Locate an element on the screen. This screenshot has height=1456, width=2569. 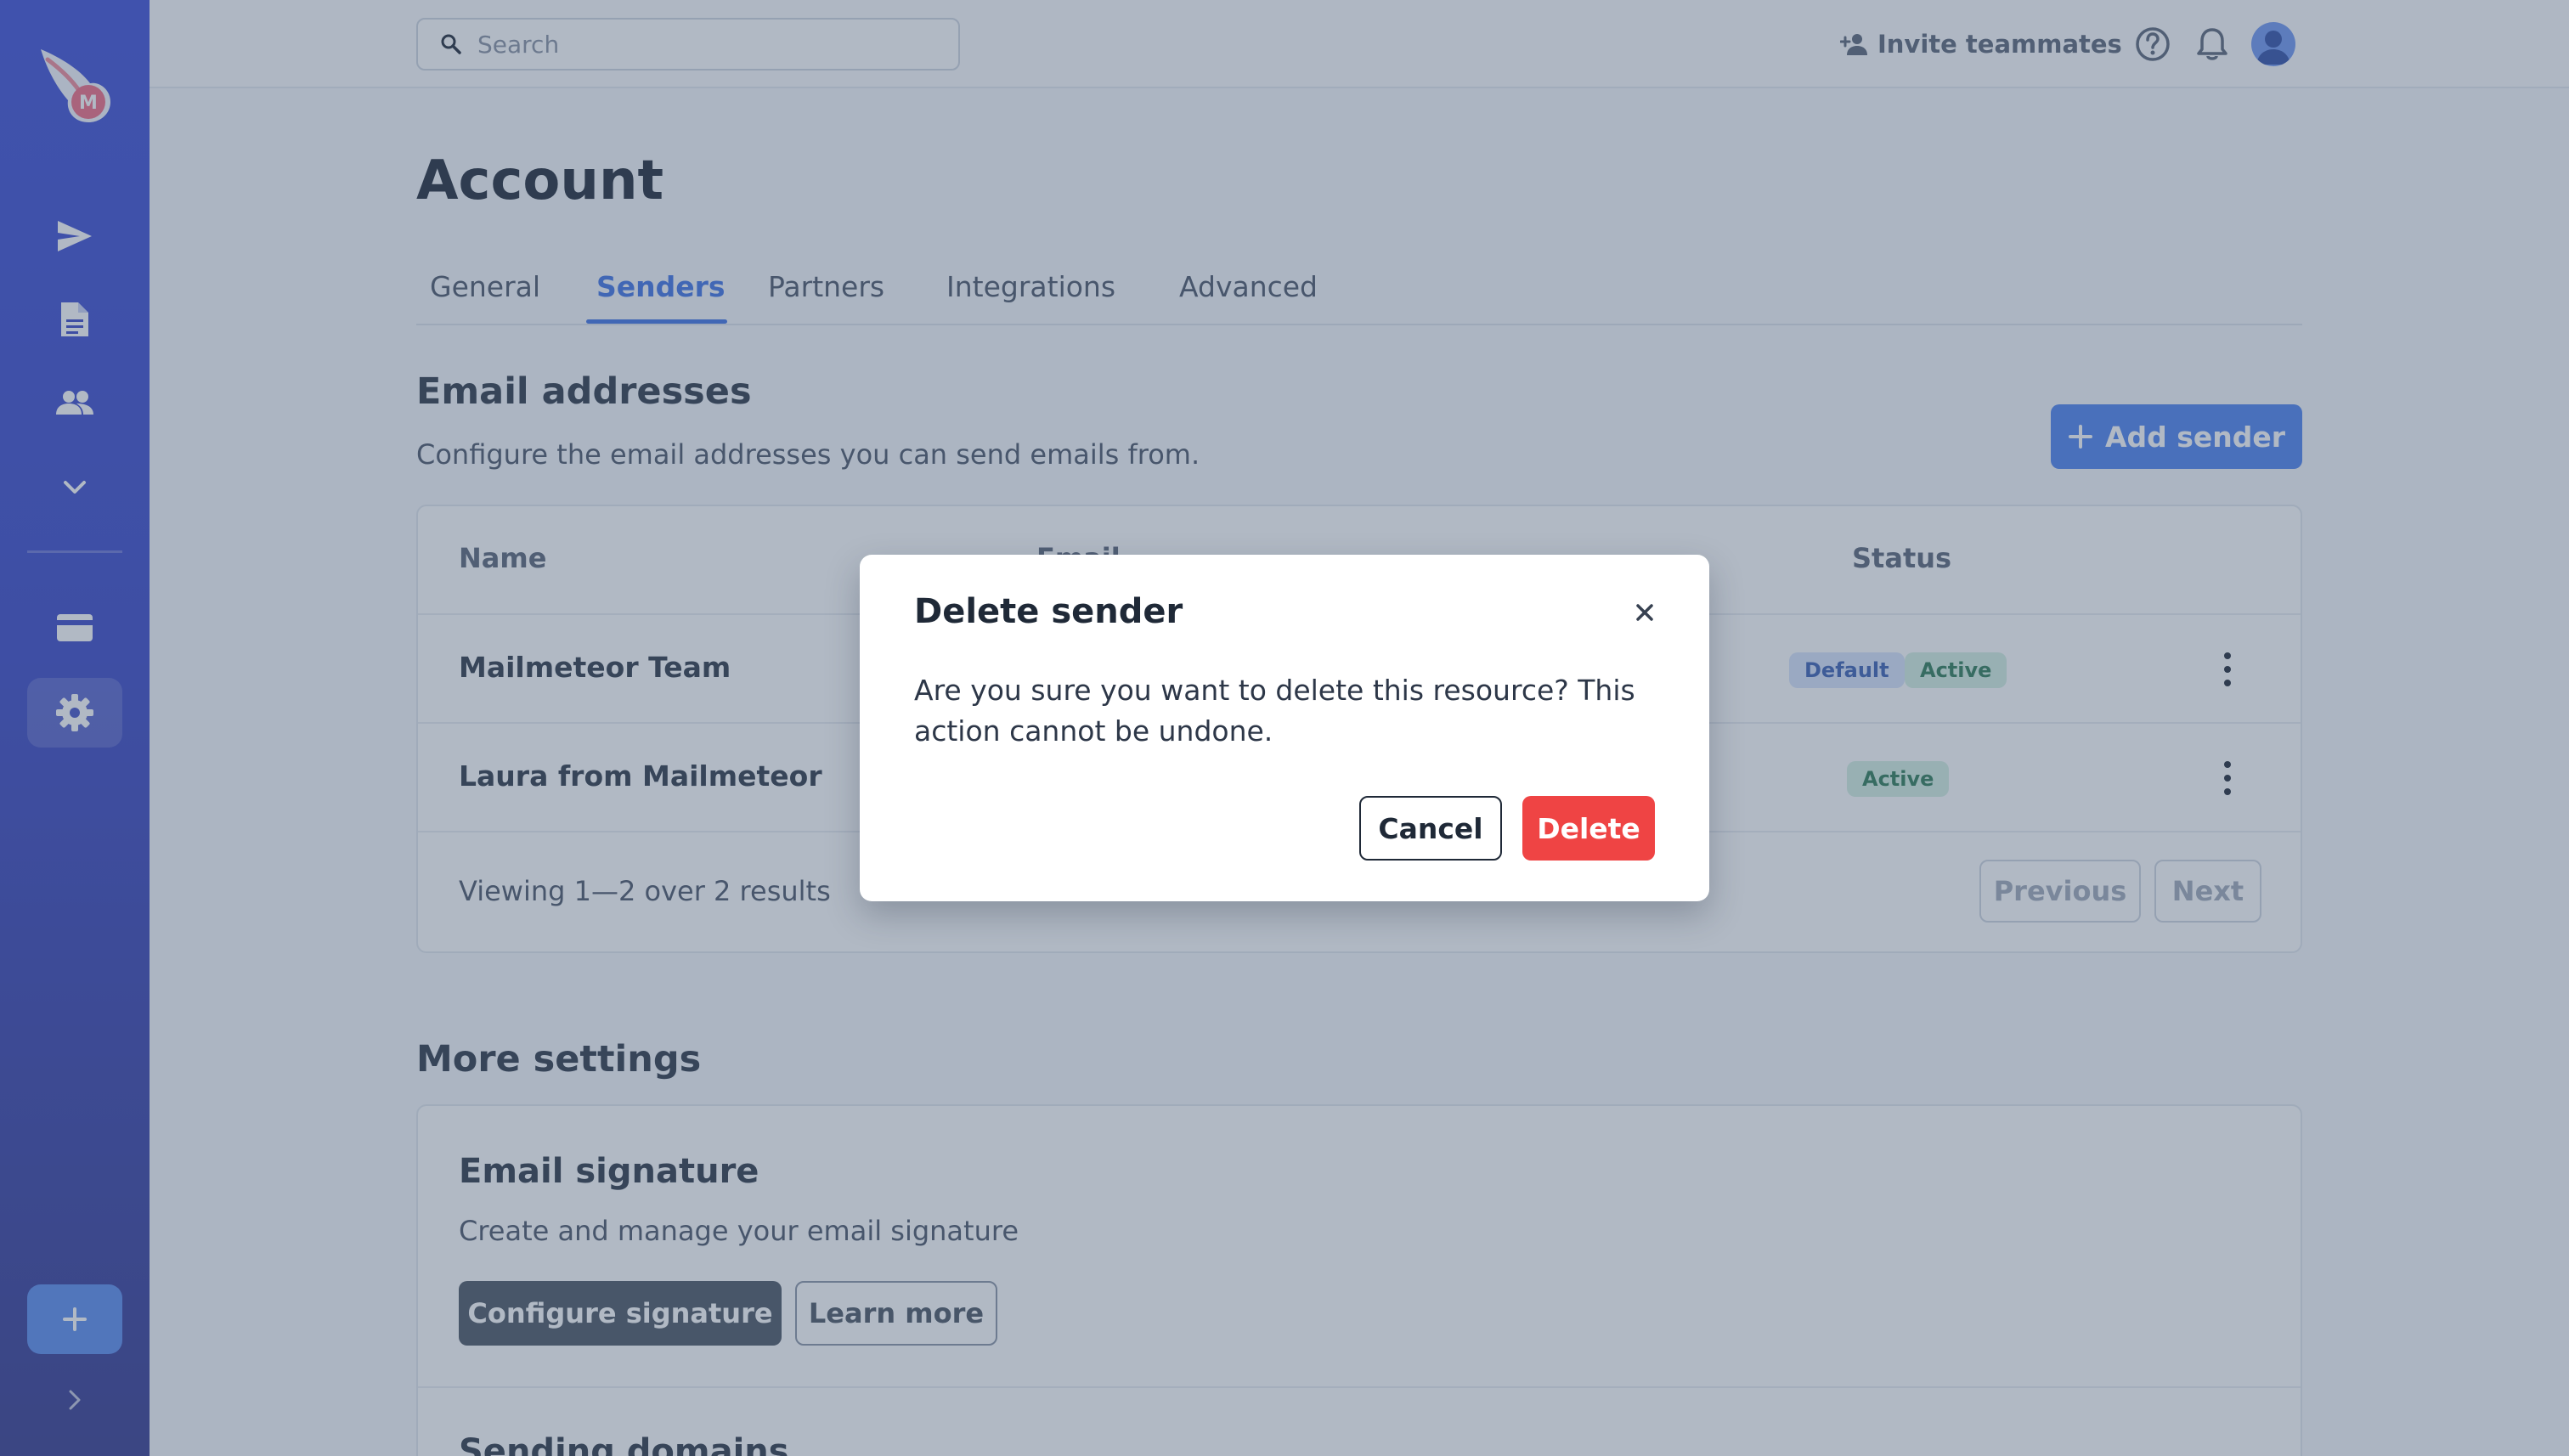
delete-button: Delete is located at coordinates (1589, 829).